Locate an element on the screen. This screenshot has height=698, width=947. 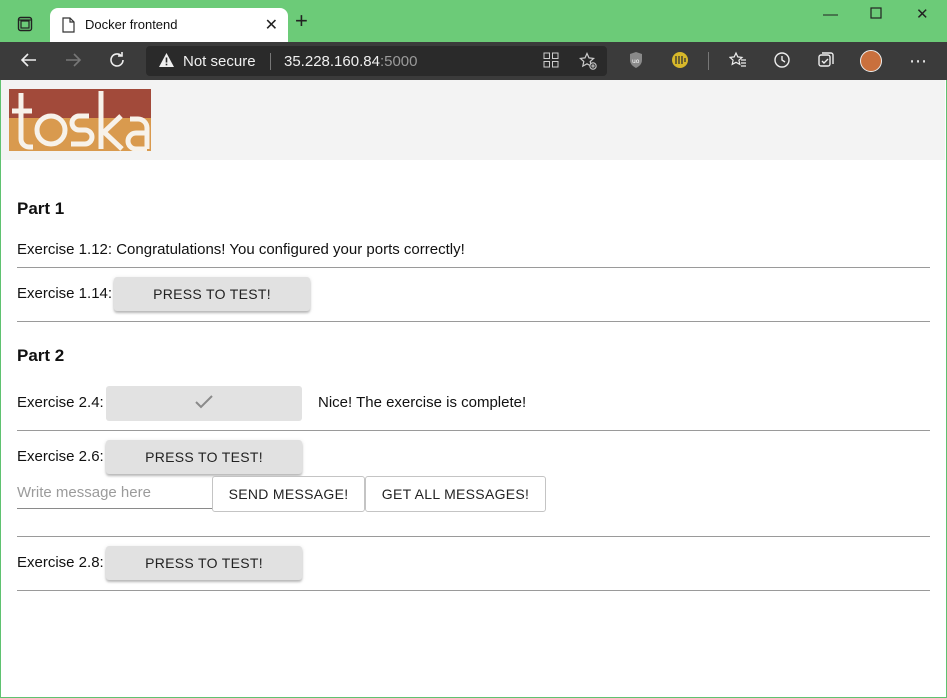
url-host: 35.228.160.84 is located at coordinates (332, 61).